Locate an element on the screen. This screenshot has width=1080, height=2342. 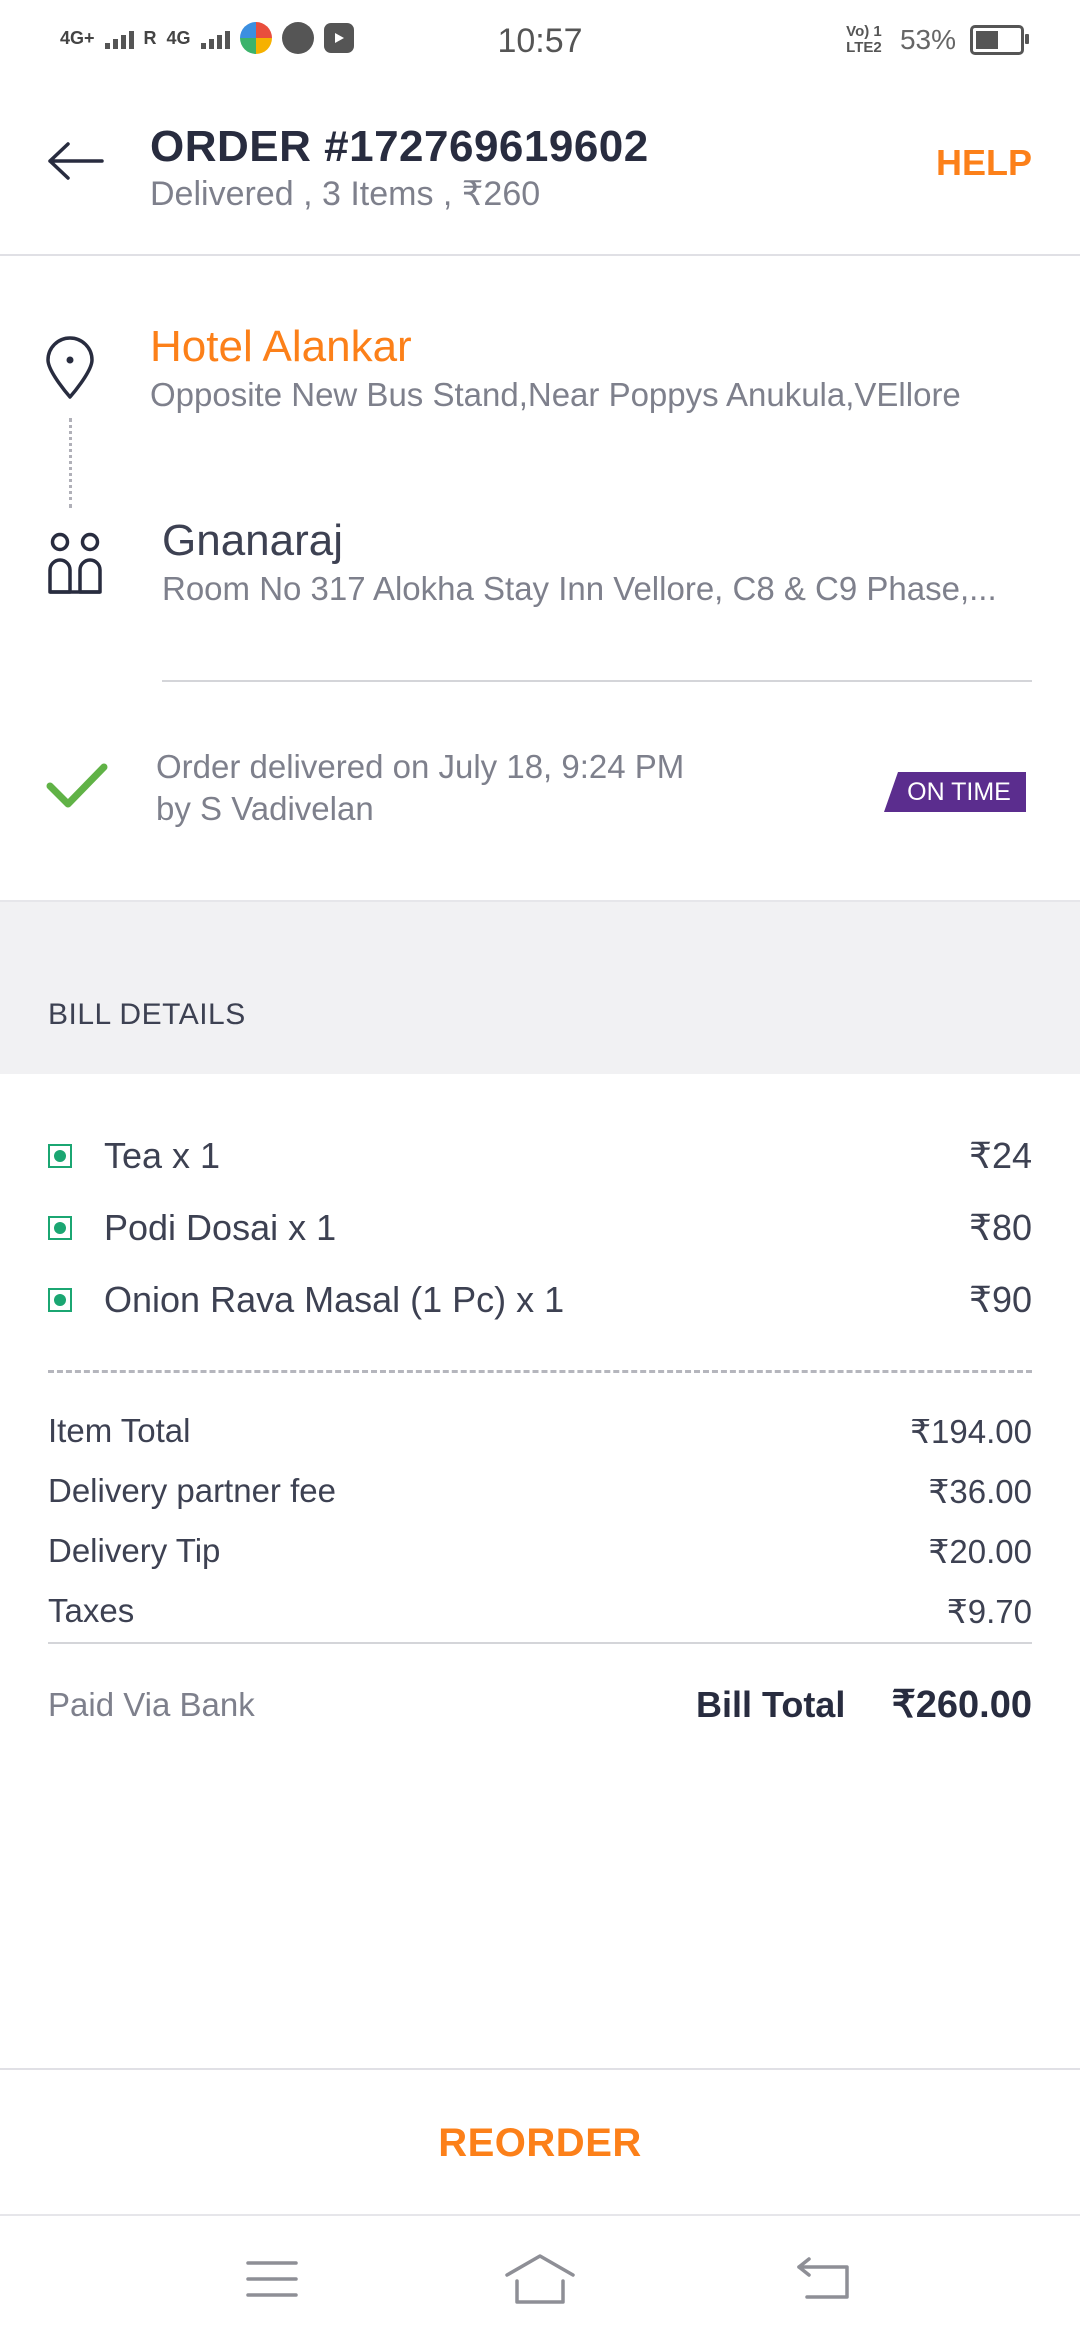
restaurant-name: Hotel Alankar is located at coordinates (281, 346).